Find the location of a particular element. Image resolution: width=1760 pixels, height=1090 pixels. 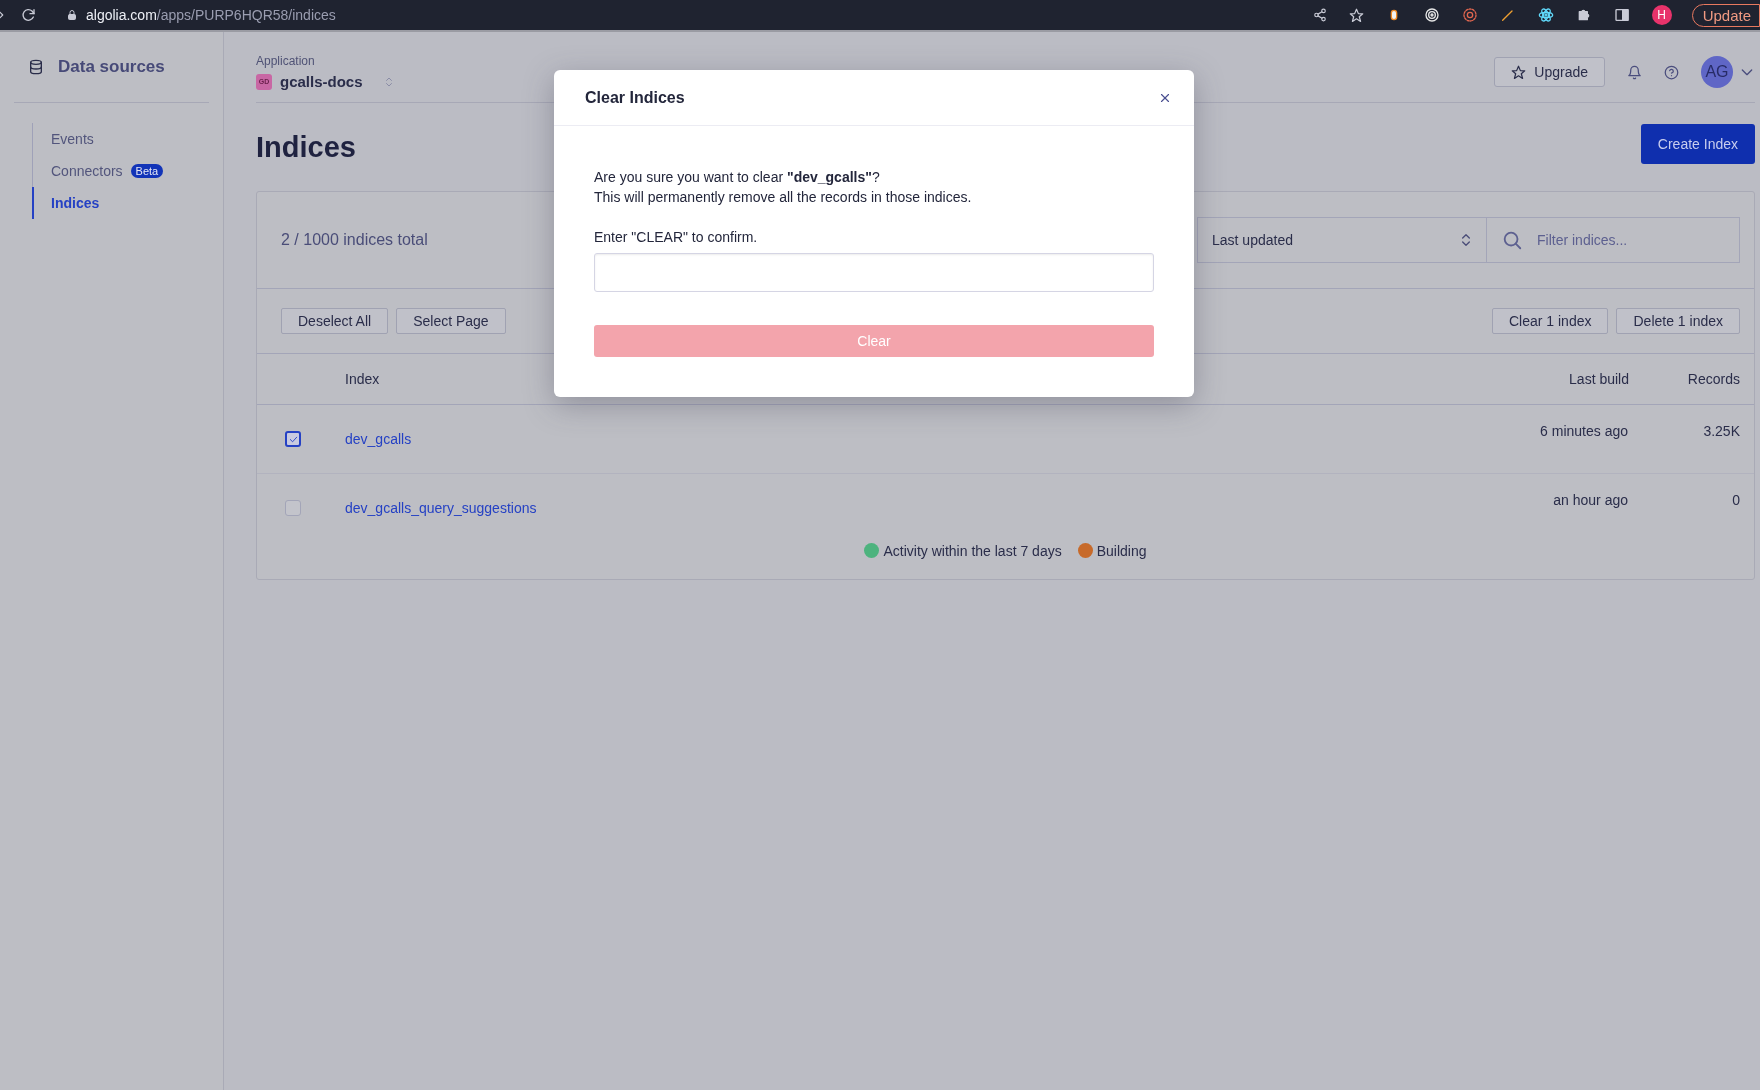

address-bar: algolia.com/apps/PURP6HQR58/indices is located at coordinates (201, 15).